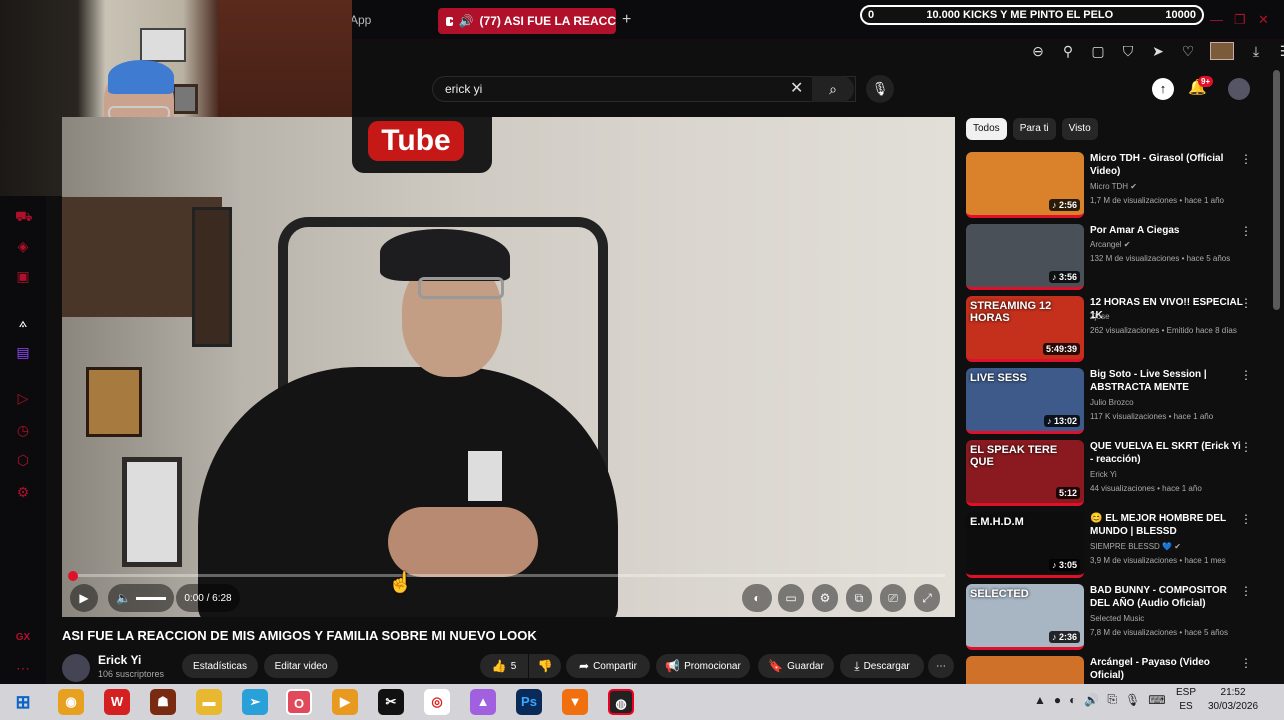 The image size is (1284, 720). What do you see at coordinates (23, 398) in the screenshot?
I see `player-icon: ▷` at bounding box center [23, 398].